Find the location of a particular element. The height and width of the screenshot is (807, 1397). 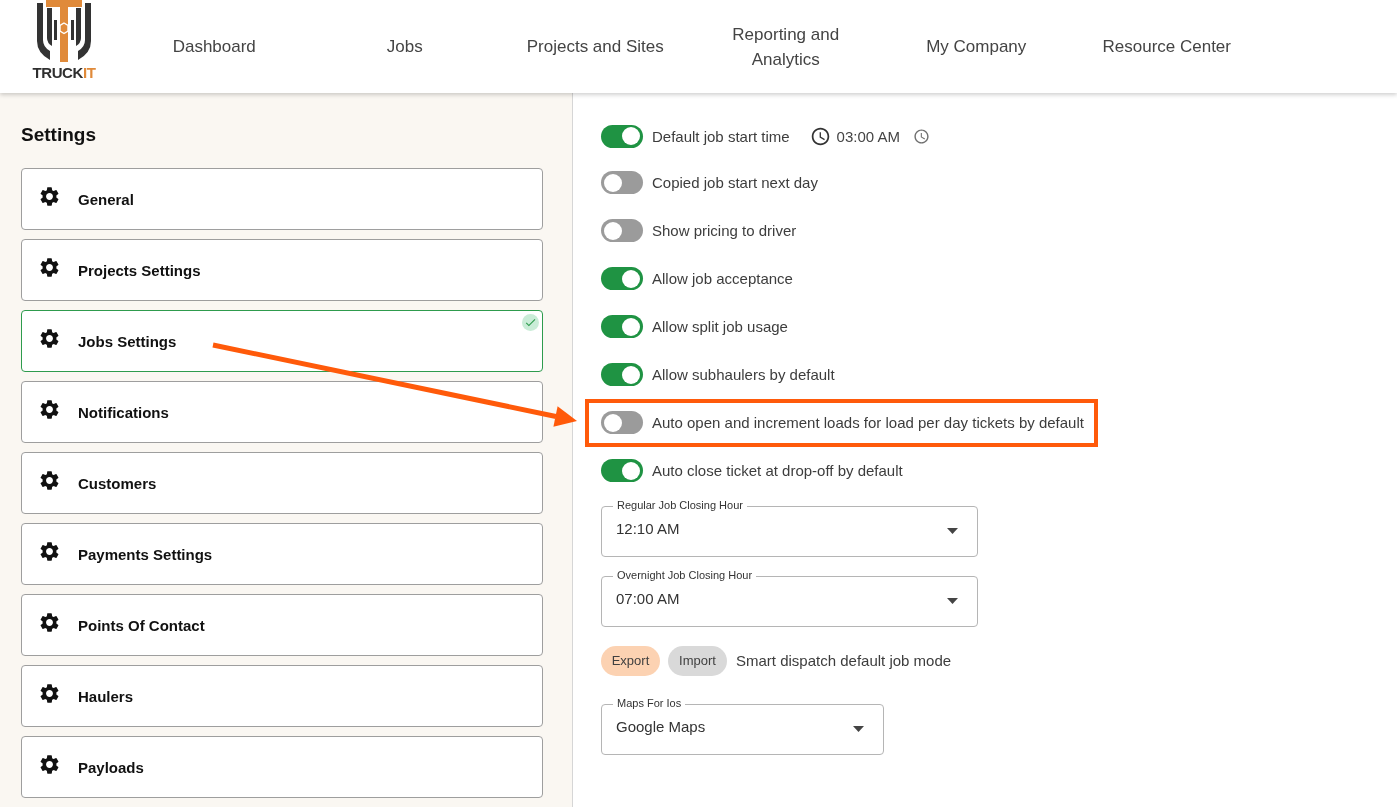

setting-label: Show pricing to driver is located at coordinates (724, 230).